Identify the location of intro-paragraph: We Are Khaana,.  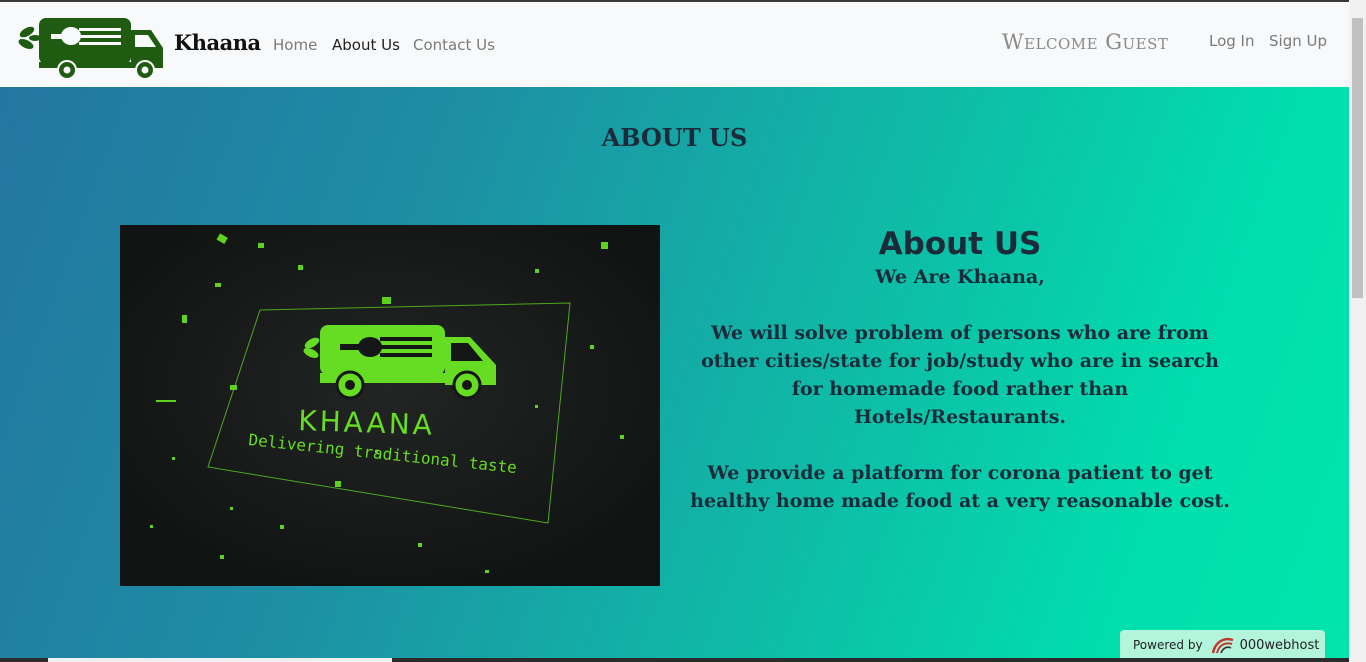
(960, 276).